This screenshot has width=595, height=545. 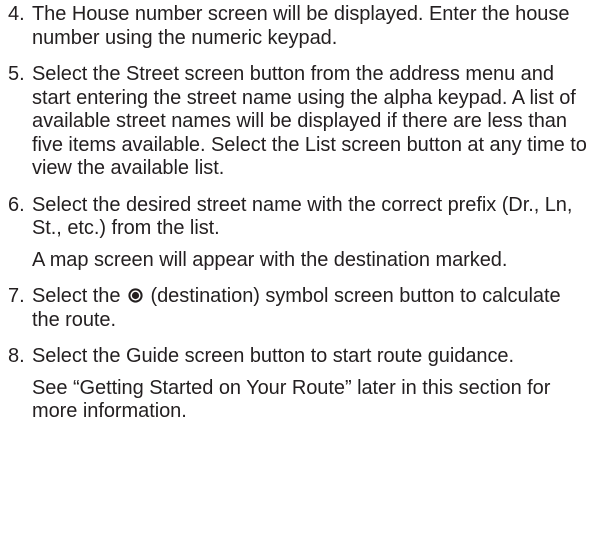 I want to click on step-number: 8., so click(x=16, y=356).